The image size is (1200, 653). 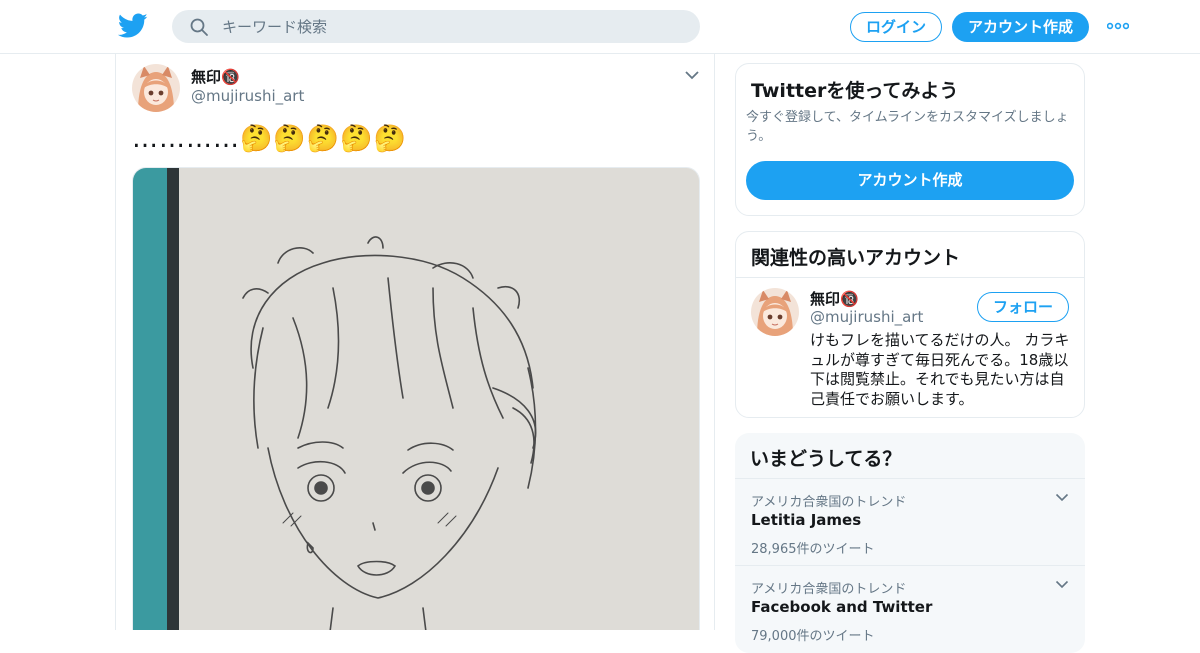 What do you see at coordinates (806, 520) in the screenshot?
I see `trend-name: Letitia James` at bounding box center [806, 520].